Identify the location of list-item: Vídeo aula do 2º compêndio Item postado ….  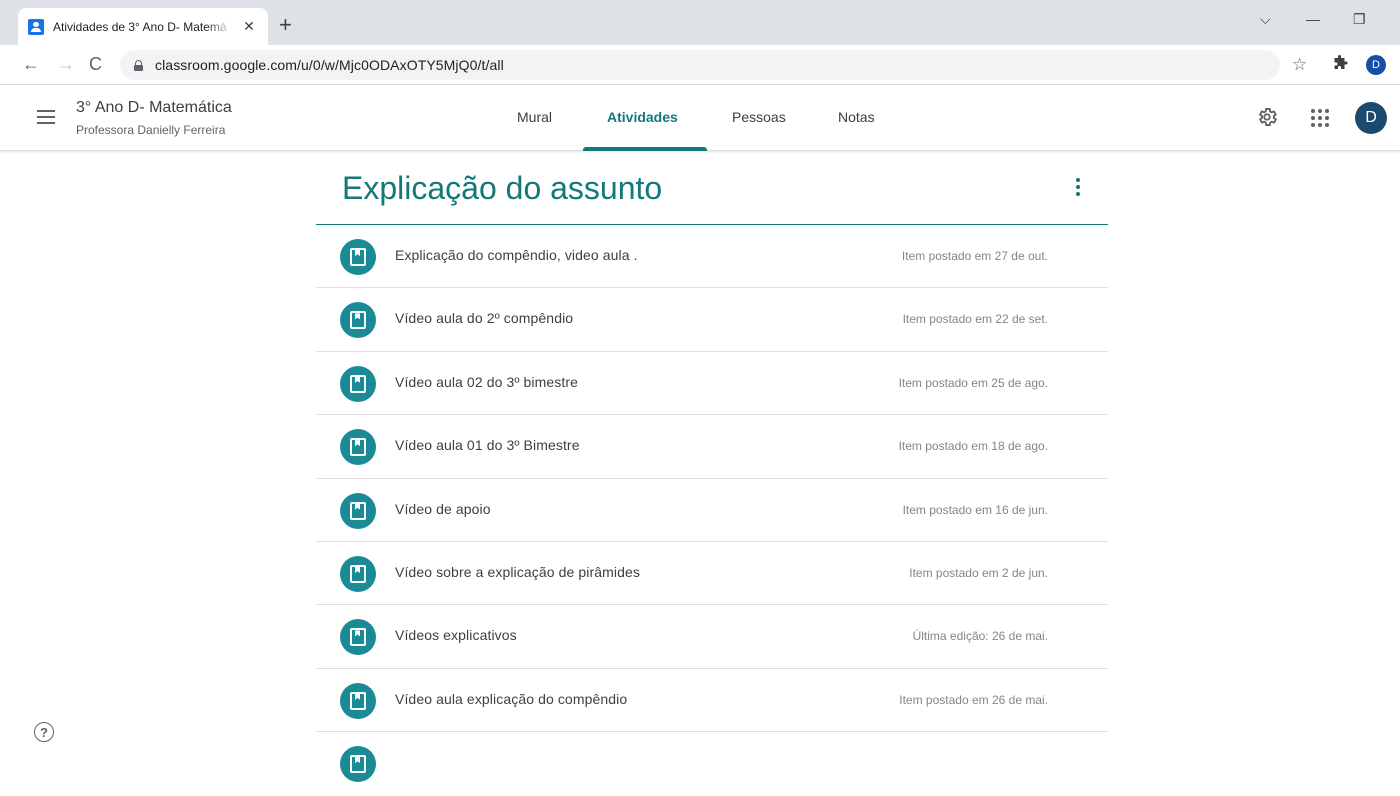
(712, 320).